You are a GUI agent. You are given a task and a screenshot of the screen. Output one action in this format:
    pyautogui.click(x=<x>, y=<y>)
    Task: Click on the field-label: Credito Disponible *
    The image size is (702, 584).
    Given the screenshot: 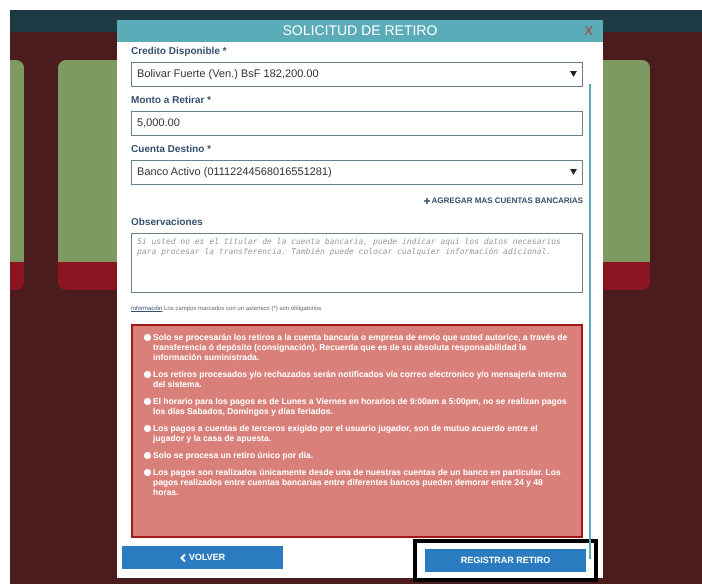 What is the action you would take?
    pyautogui.click(x=179, y=52)
    